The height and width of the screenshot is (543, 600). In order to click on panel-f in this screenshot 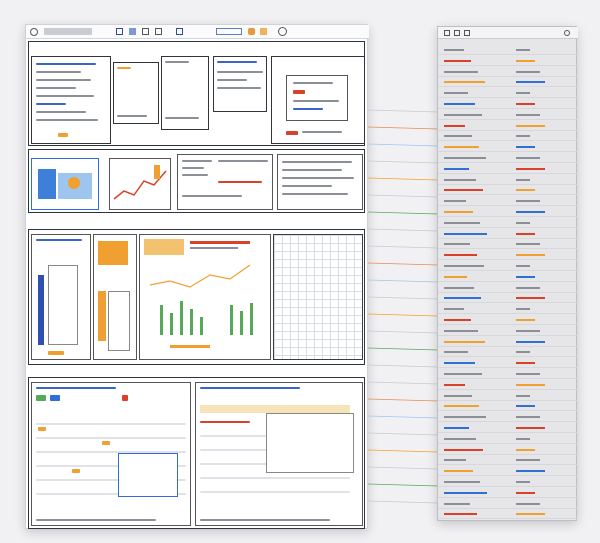, I will do `click(320, 182)`.